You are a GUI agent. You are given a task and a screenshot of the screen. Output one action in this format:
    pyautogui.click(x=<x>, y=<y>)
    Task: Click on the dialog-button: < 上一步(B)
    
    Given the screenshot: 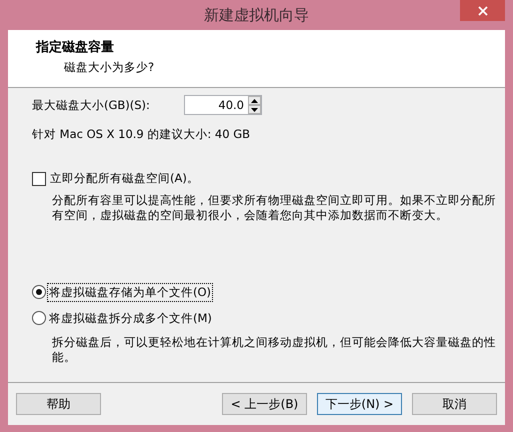 What is the action you would take?
    pyautogui.click(x=264, y=404)
    